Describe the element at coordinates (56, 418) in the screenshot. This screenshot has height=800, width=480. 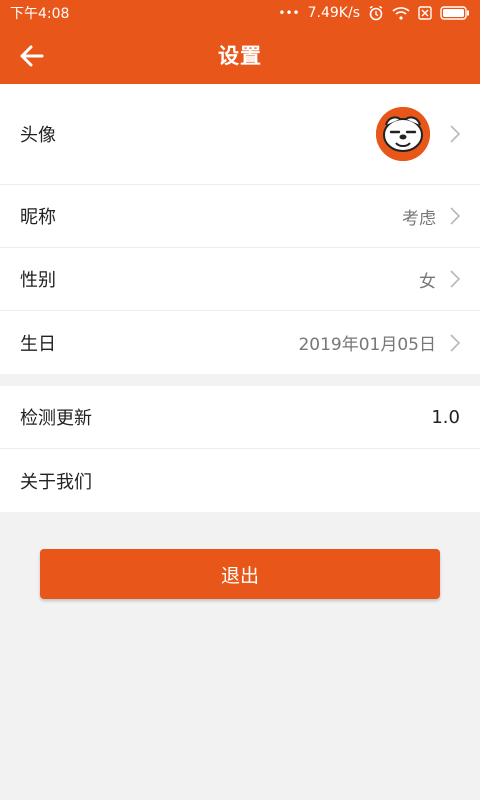
I see `check-update-label: 检测更新` at that location.